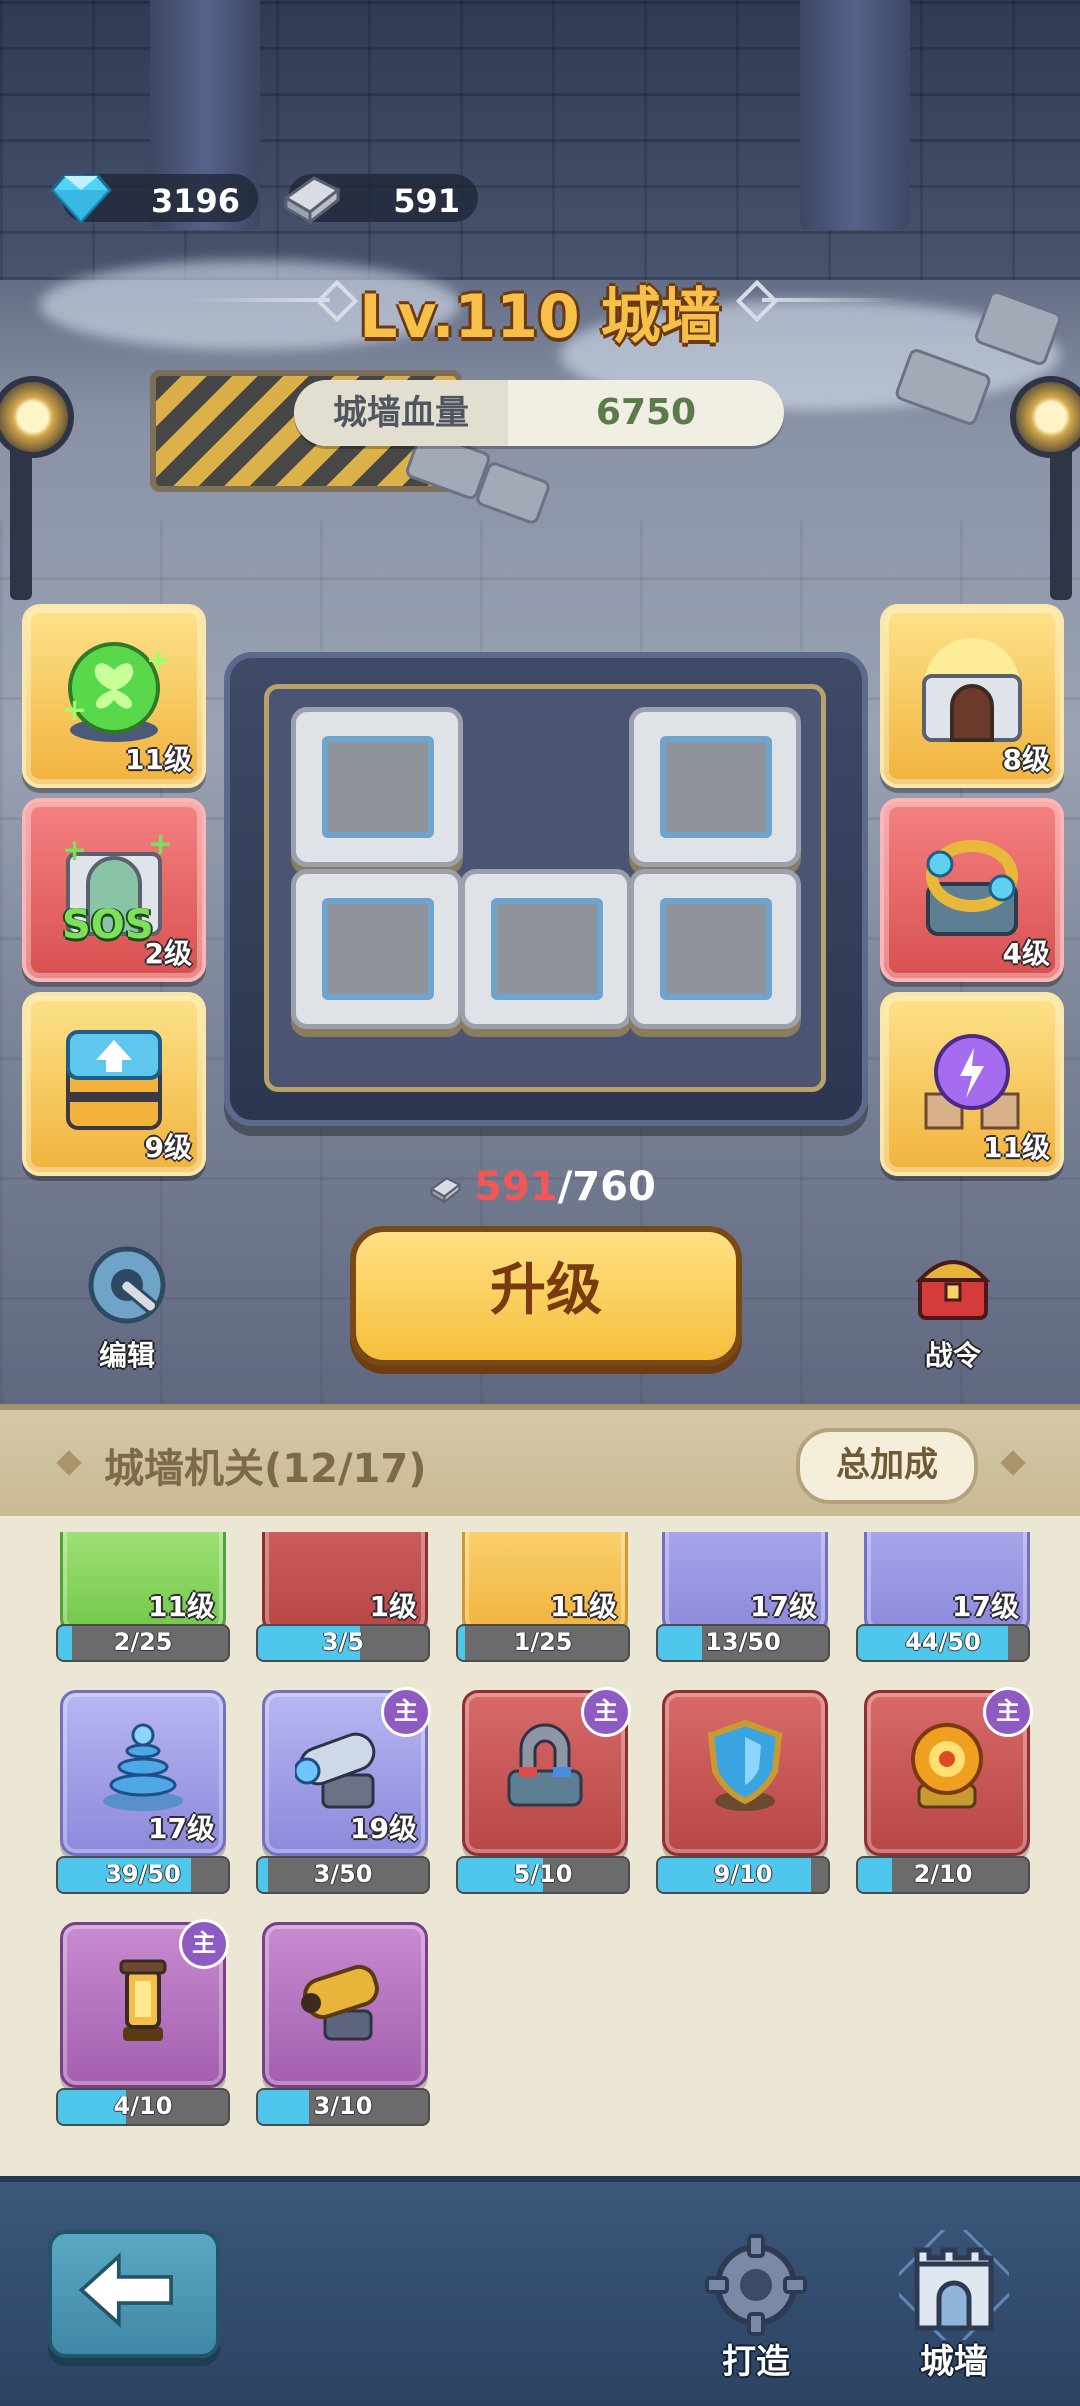 This screenshot has height=2406, width=1080. I want to click on edit-button: 编辑, so click(127, 1307).